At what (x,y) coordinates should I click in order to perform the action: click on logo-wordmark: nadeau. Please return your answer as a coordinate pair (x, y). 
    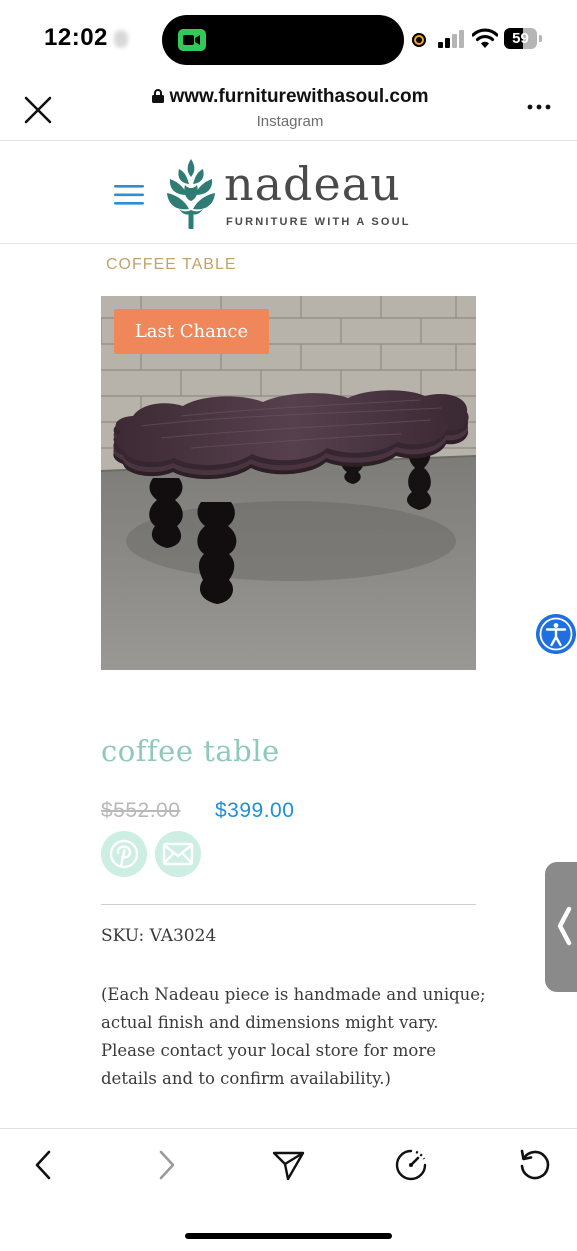
    Looking at the image, I should click on (312, 184).